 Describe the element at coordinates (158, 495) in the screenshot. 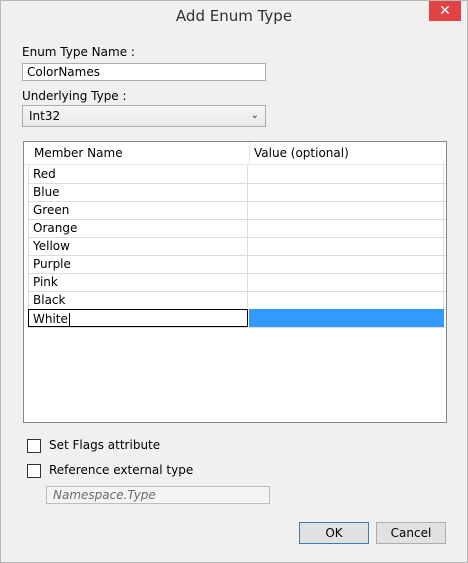

I see `namespace-type-input: Namespace.Type` at that location.